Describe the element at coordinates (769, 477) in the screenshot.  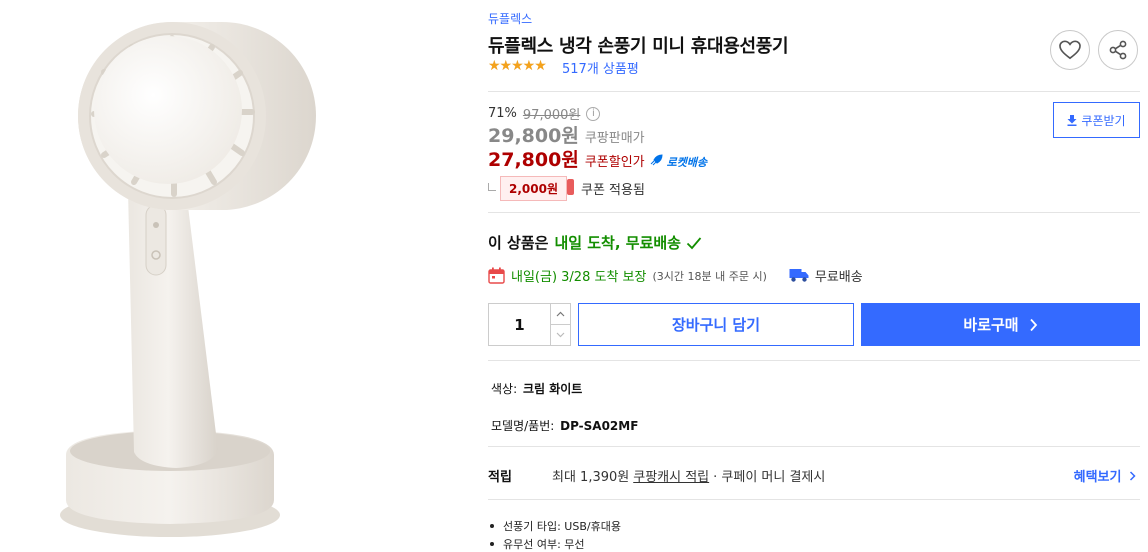
I see `points-condition: · 쿠페이 머니 결제시` at that location.